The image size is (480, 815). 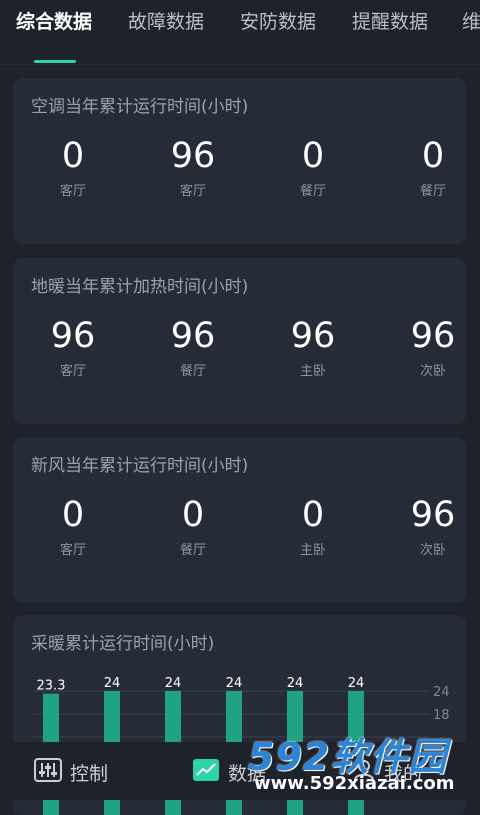 I want to click on metric-item: 96 主卧, so click(x=313, y=346).